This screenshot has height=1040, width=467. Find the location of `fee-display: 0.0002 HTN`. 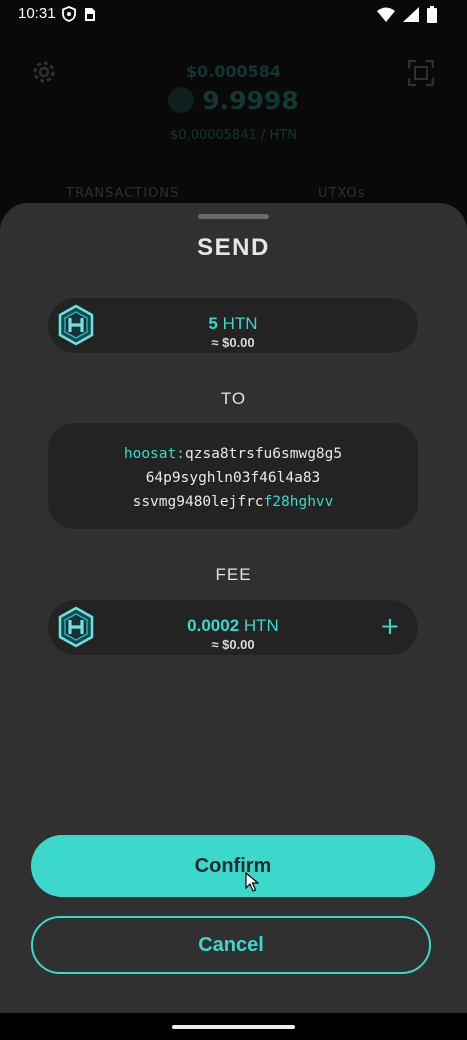

fee-display: 0.0002 HTN is located at coordinates (233, 626).